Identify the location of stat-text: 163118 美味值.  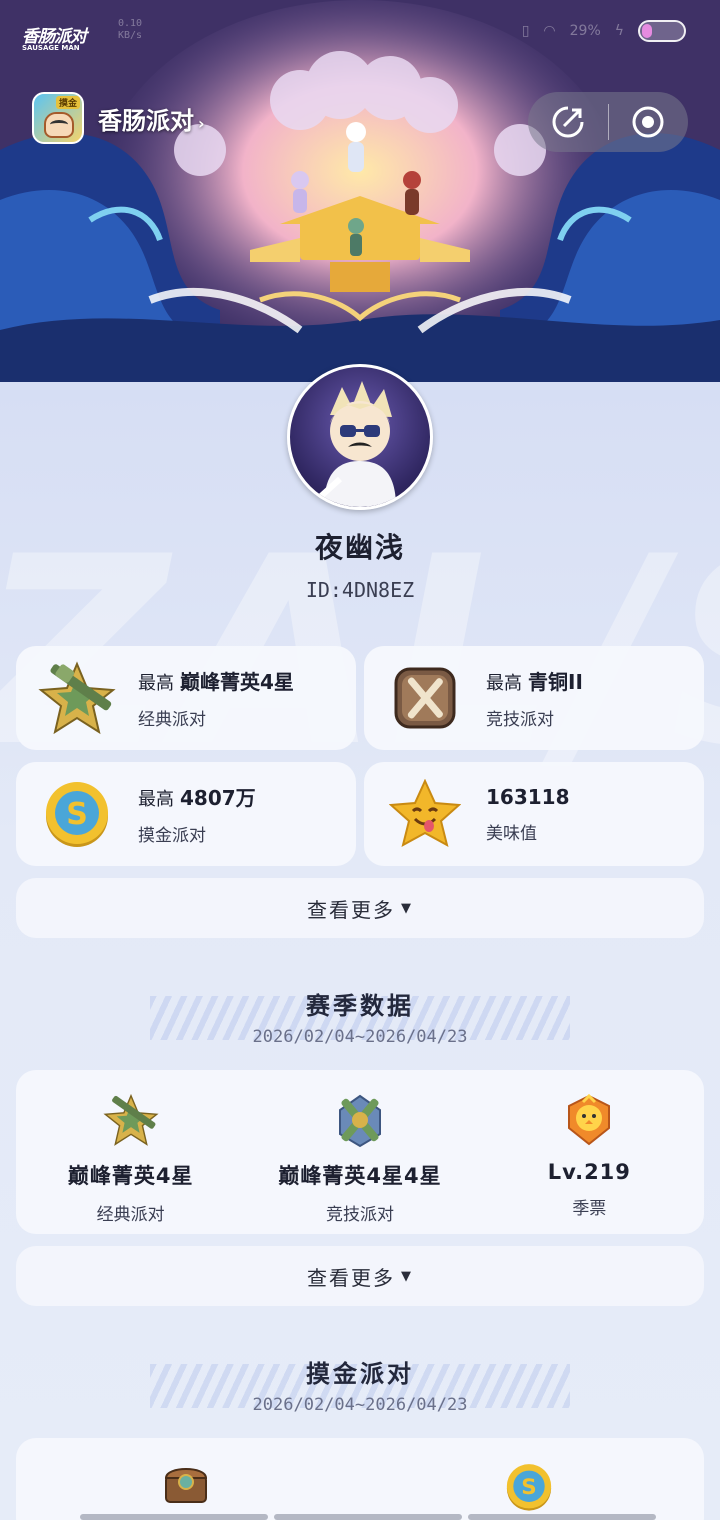
(528, 814).